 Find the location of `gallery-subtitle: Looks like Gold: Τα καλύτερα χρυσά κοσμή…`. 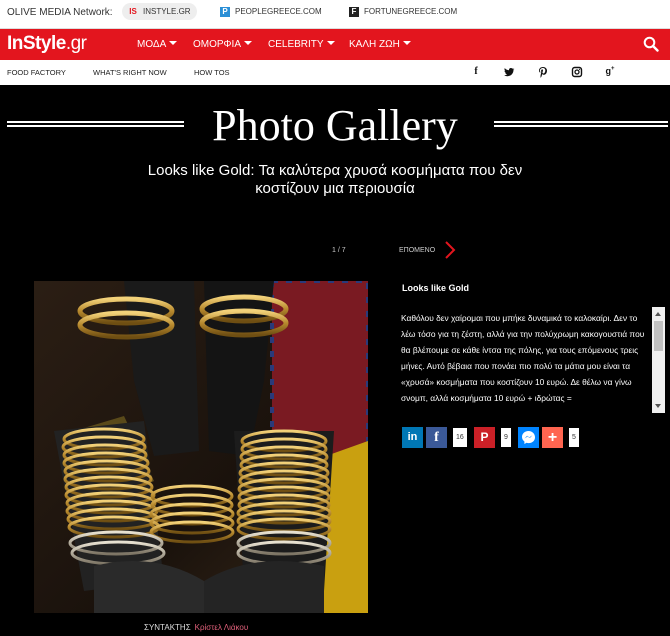

gallery-subtitle: Looks like Gold: Τα καλύτερα χρυσά κοσμή… is located at coordinates (335, 179).